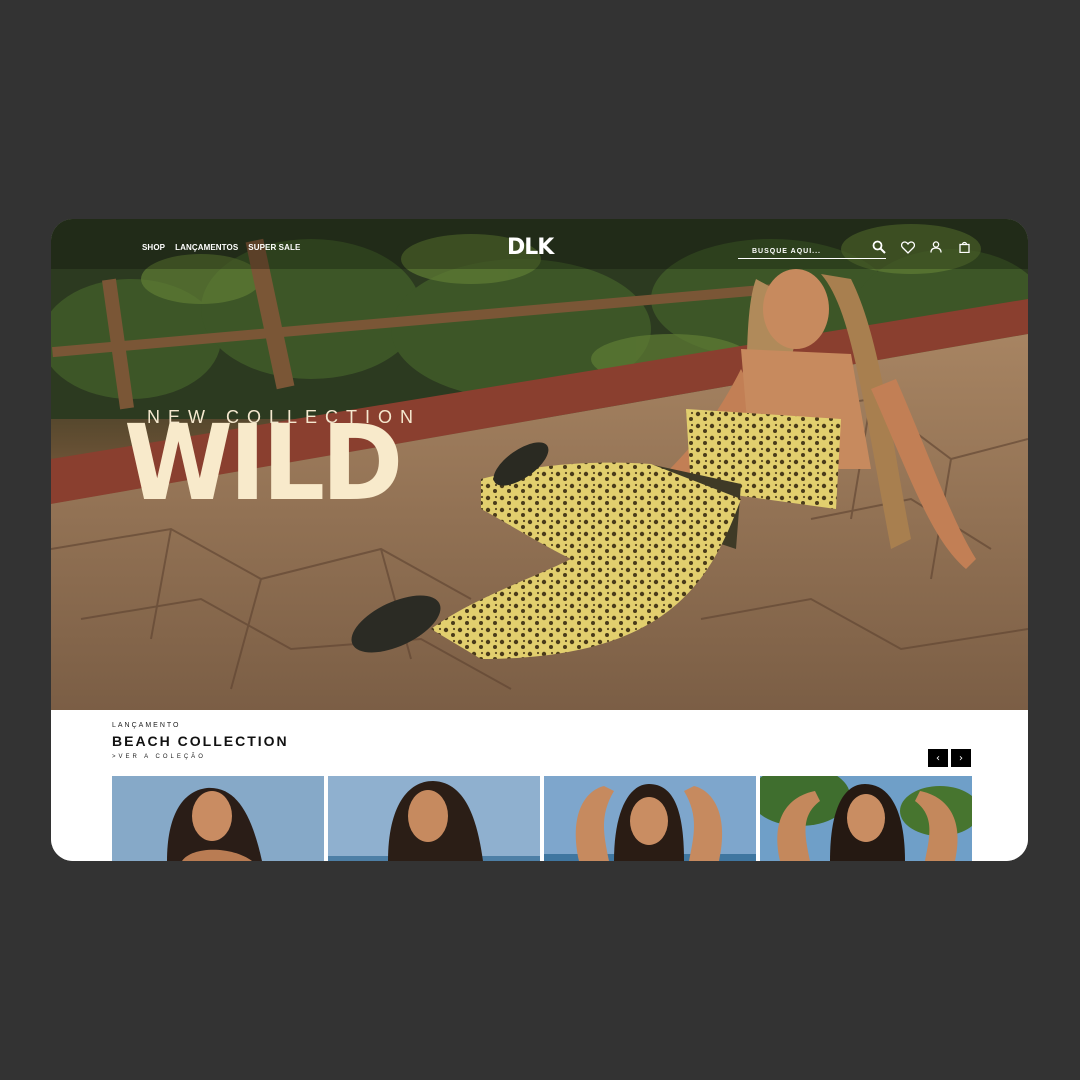 The width and height of the screenshot is (1080, 1080). I want to click on user-icon, so click(936, 247).